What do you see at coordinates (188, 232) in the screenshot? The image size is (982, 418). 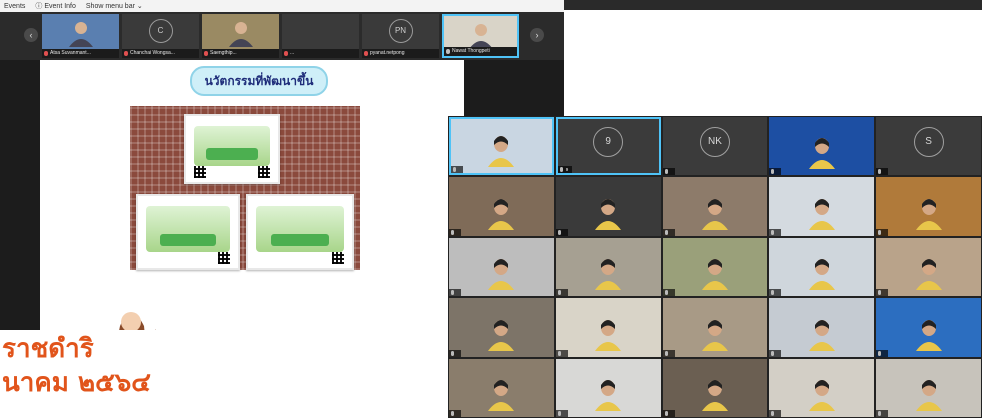 I see `innovation-card-left` at bounding box center [188, 232].